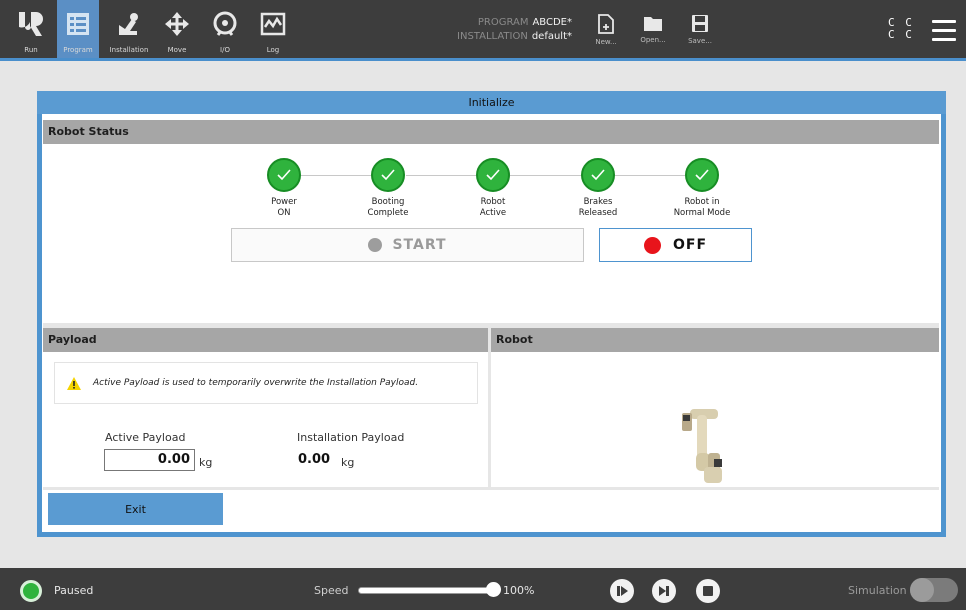 This screenshot has height=610, width=966. What do you see at coordinates (491, 102) in the screenshot?
I see `dialog-title: Initialize` at bounding box center [491, 102].